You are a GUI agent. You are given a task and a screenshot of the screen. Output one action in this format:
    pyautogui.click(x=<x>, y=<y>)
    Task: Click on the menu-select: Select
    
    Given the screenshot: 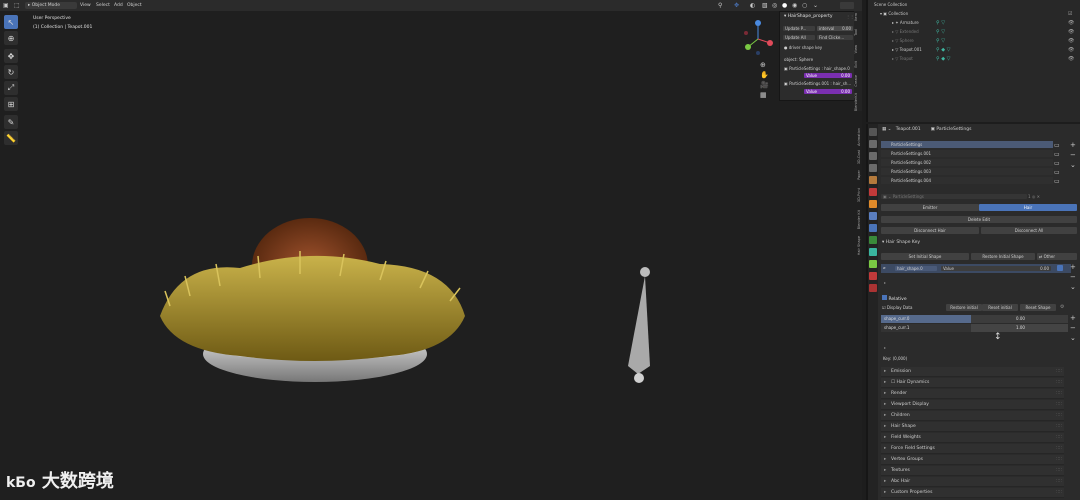 What is the action you would take?
    pyautogui.click(x=103, y=5)
    